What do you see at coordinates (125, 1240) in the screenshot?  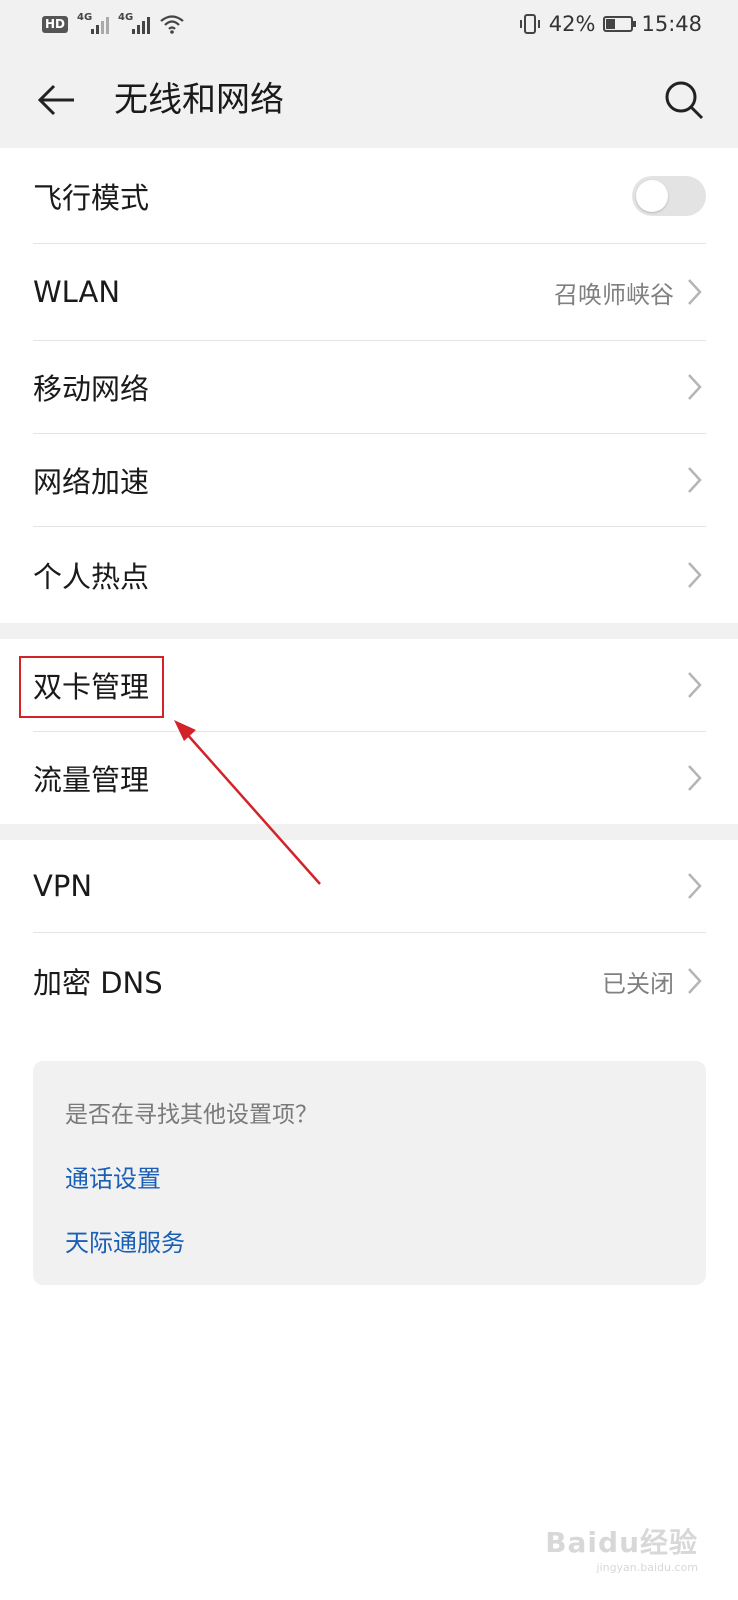 I see `skytone-service-link: 天际通服务` at bounding box center [125, 1240].